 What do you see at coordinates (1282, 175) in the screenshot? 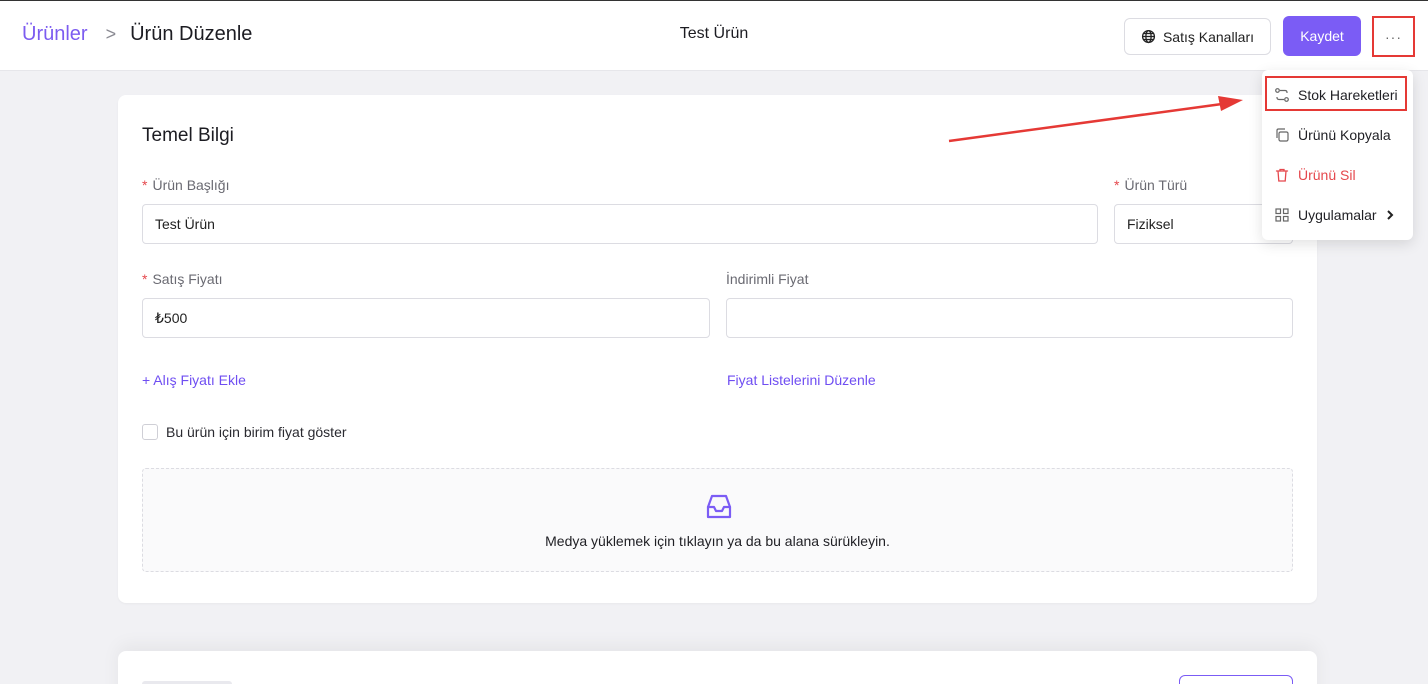
I see `trash-icon` at bounding box center [1282, 175].